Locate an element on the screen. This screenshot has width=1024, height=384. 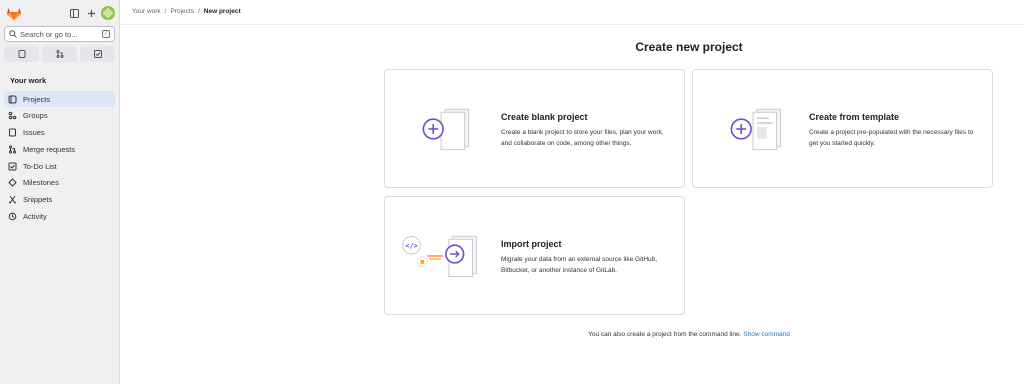
gitlab-logo-icon is located at coordinates (14, 13).